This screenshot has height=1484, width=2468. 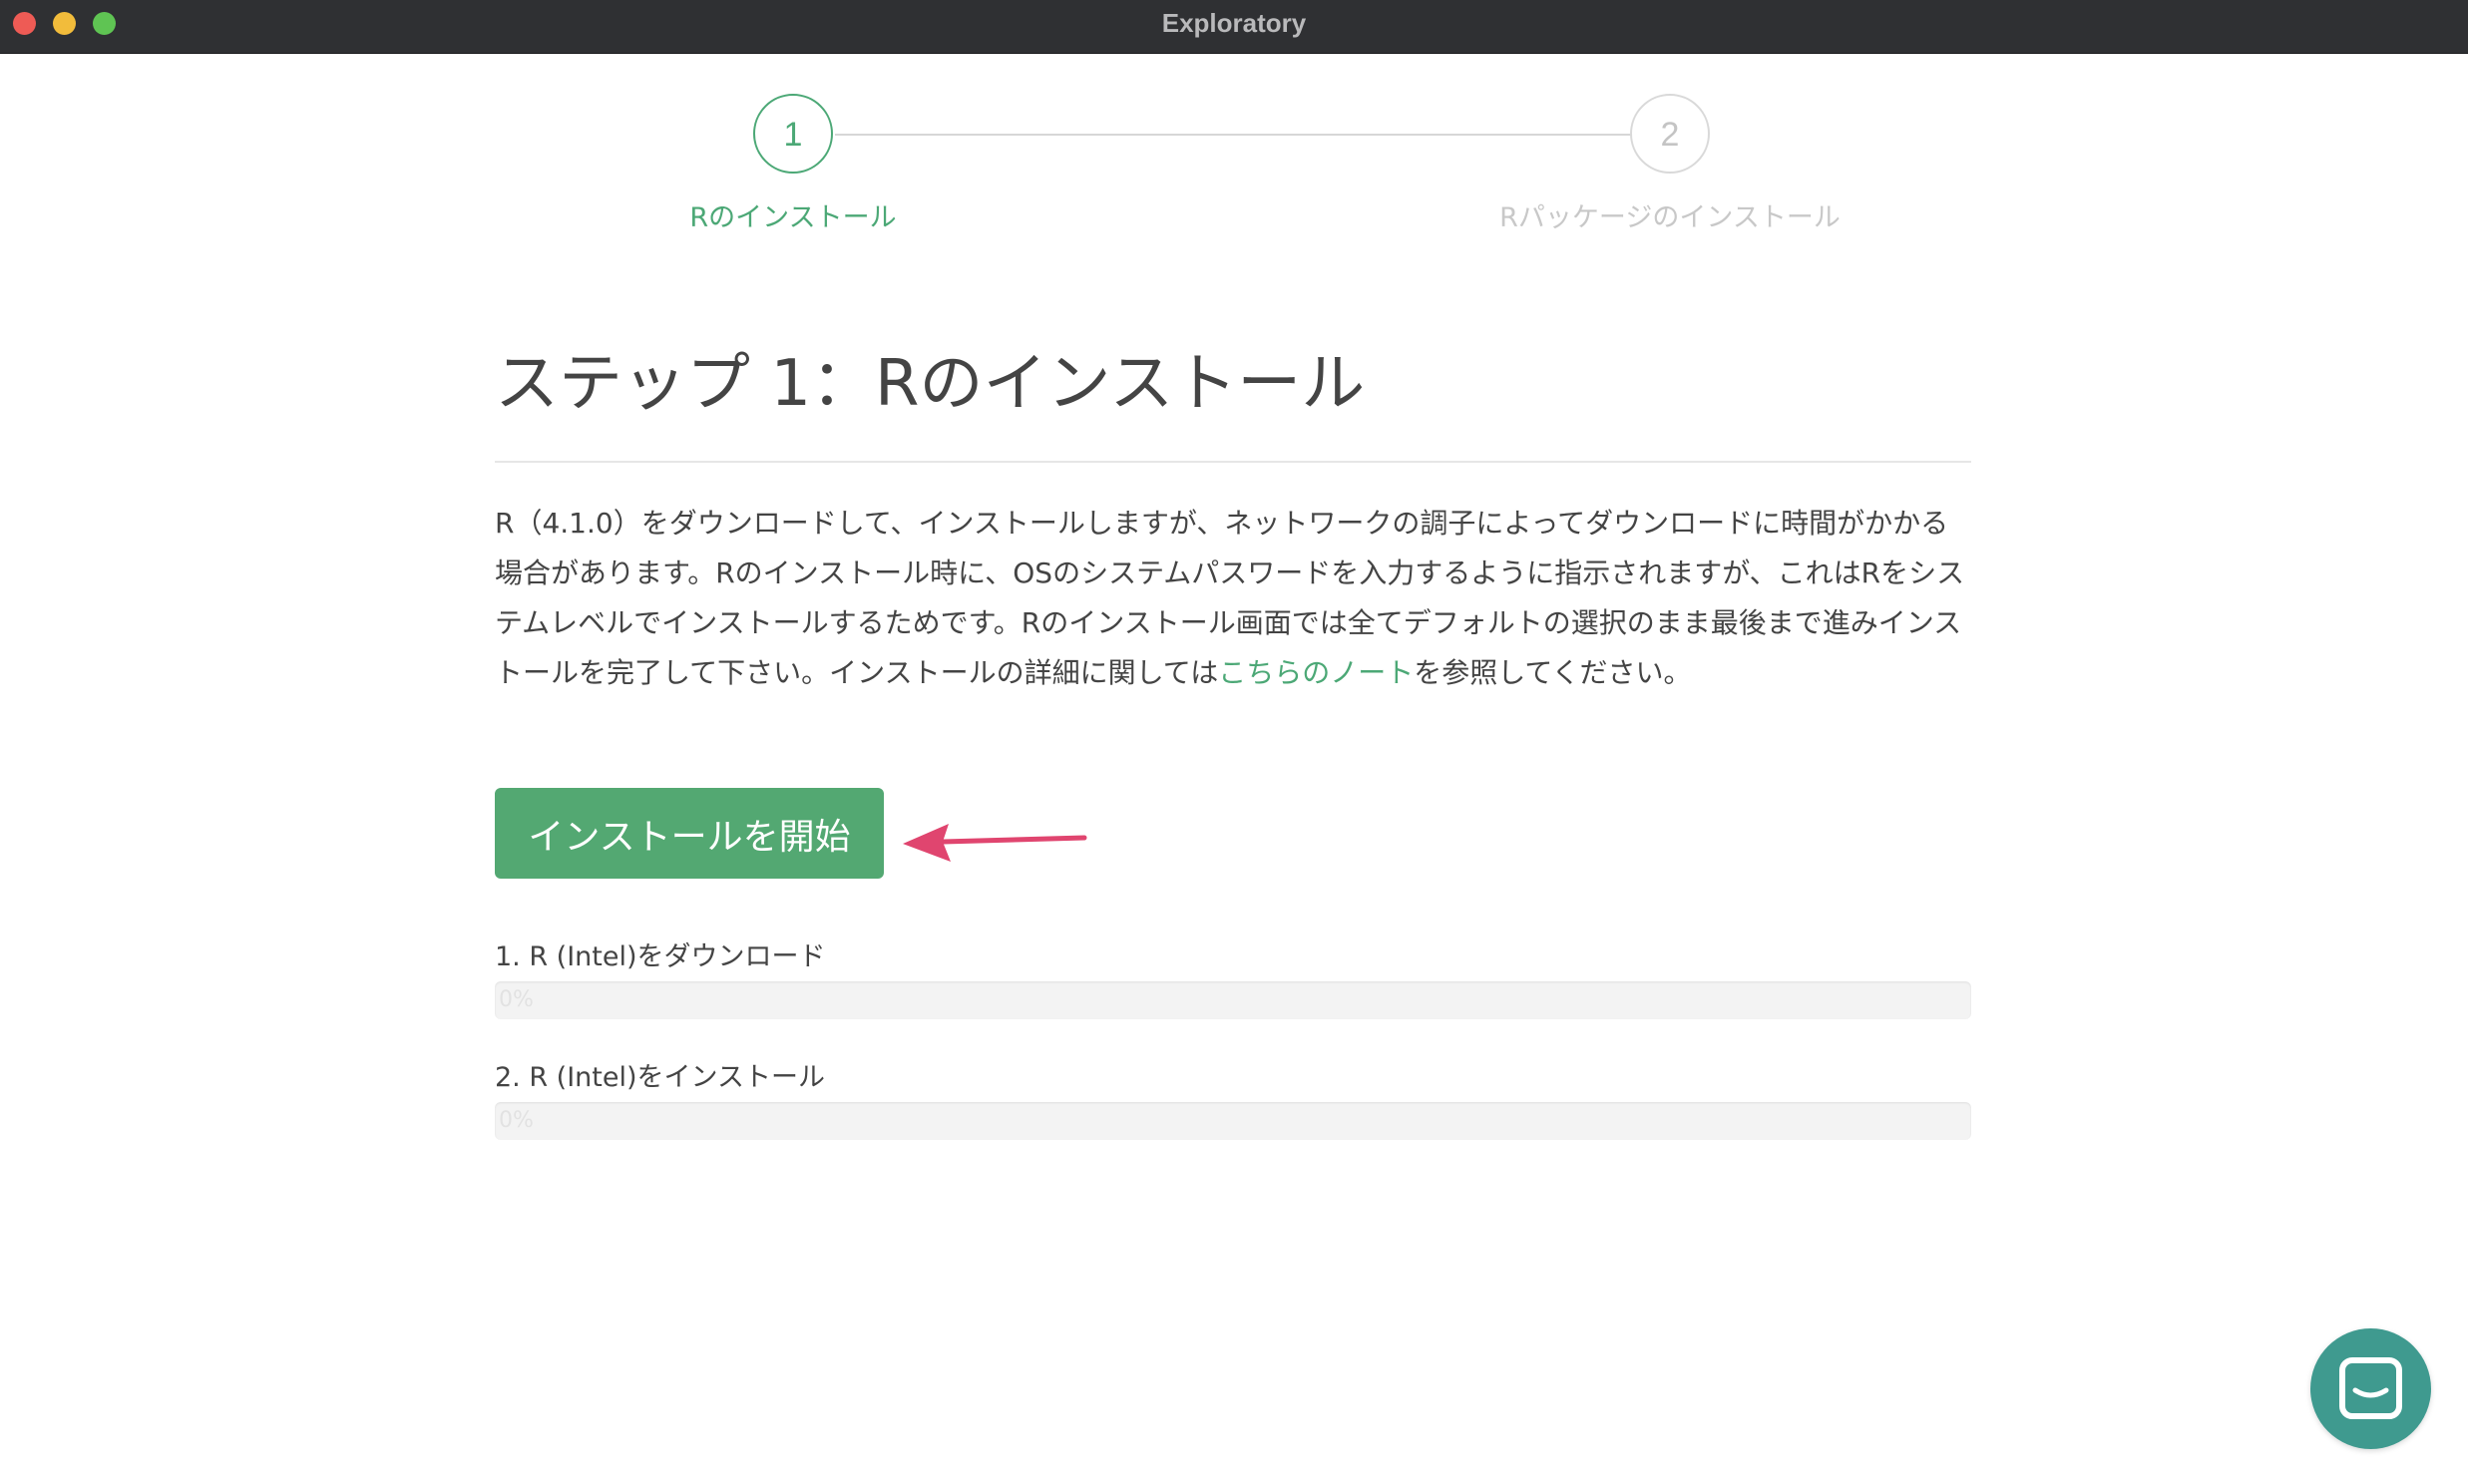 I want to click on page-heading: ステップ 1：Rのインストール, so click(x=1233, y=396).